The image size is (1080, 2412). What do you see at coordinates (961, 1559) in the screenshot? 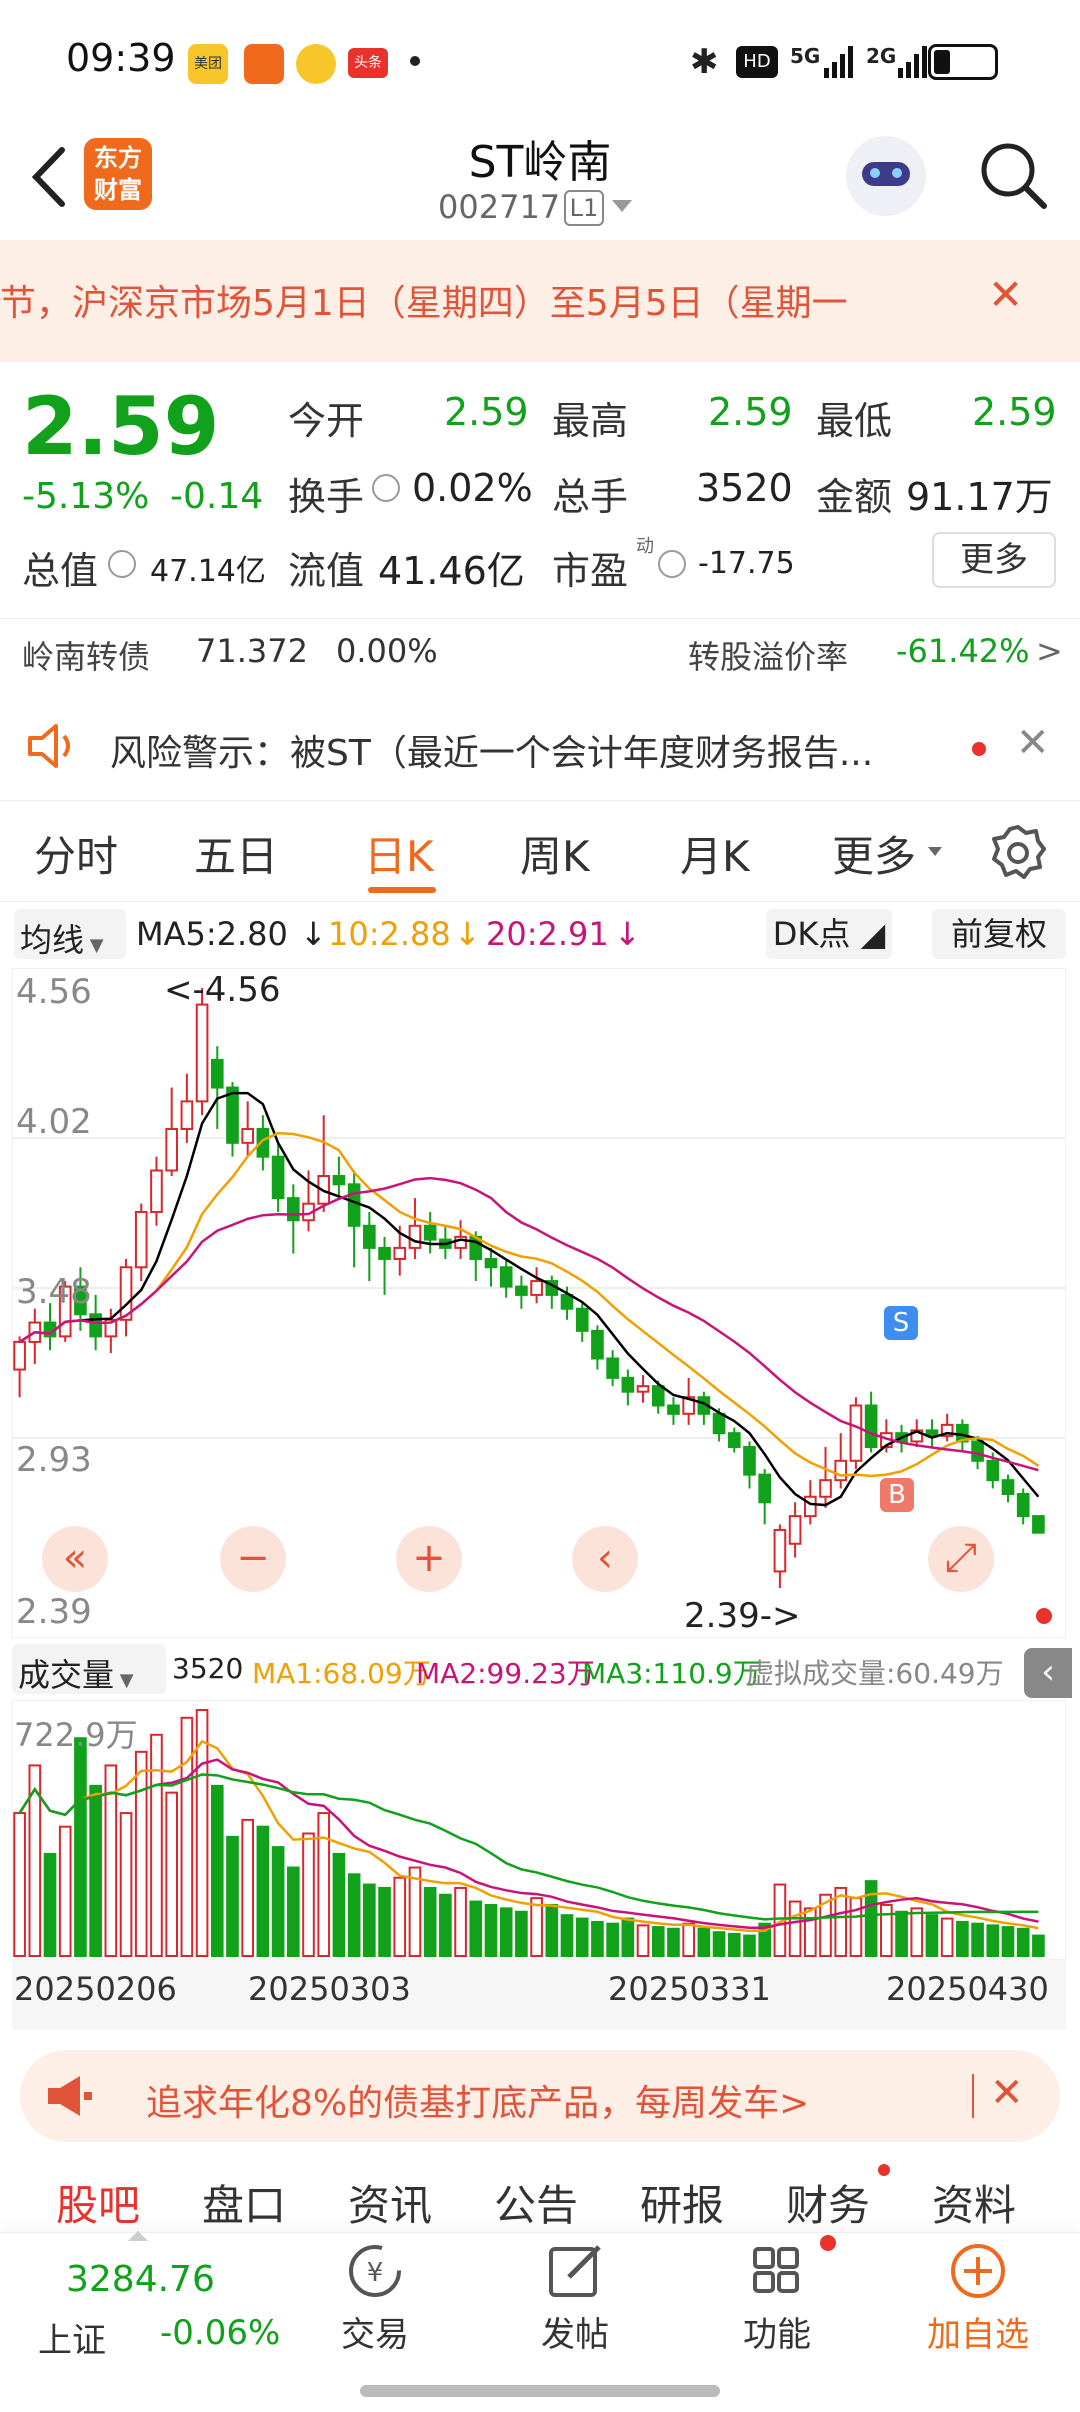
I see `fullscreen-icon: ⤢` at bounding box center [961, 1559].